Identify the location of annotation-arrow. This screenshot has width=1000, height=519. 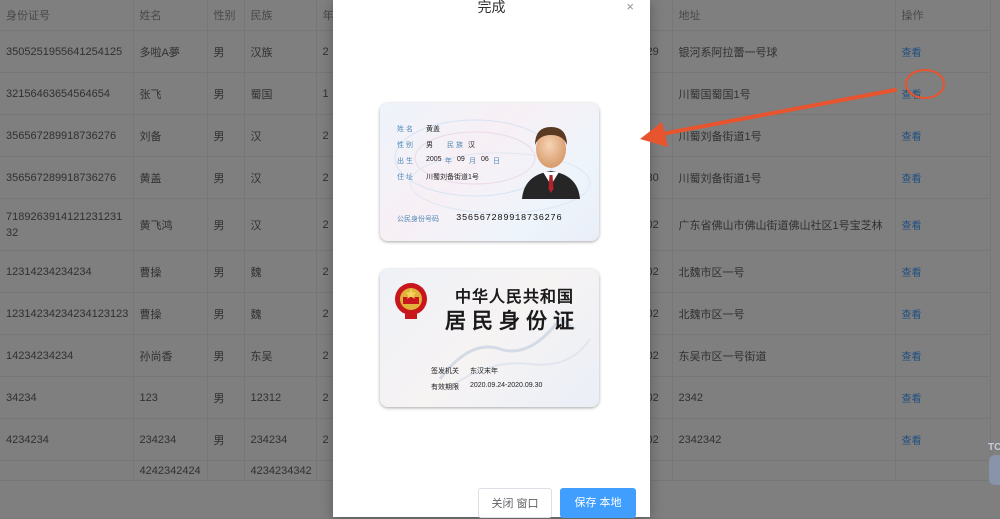
(778, 112).